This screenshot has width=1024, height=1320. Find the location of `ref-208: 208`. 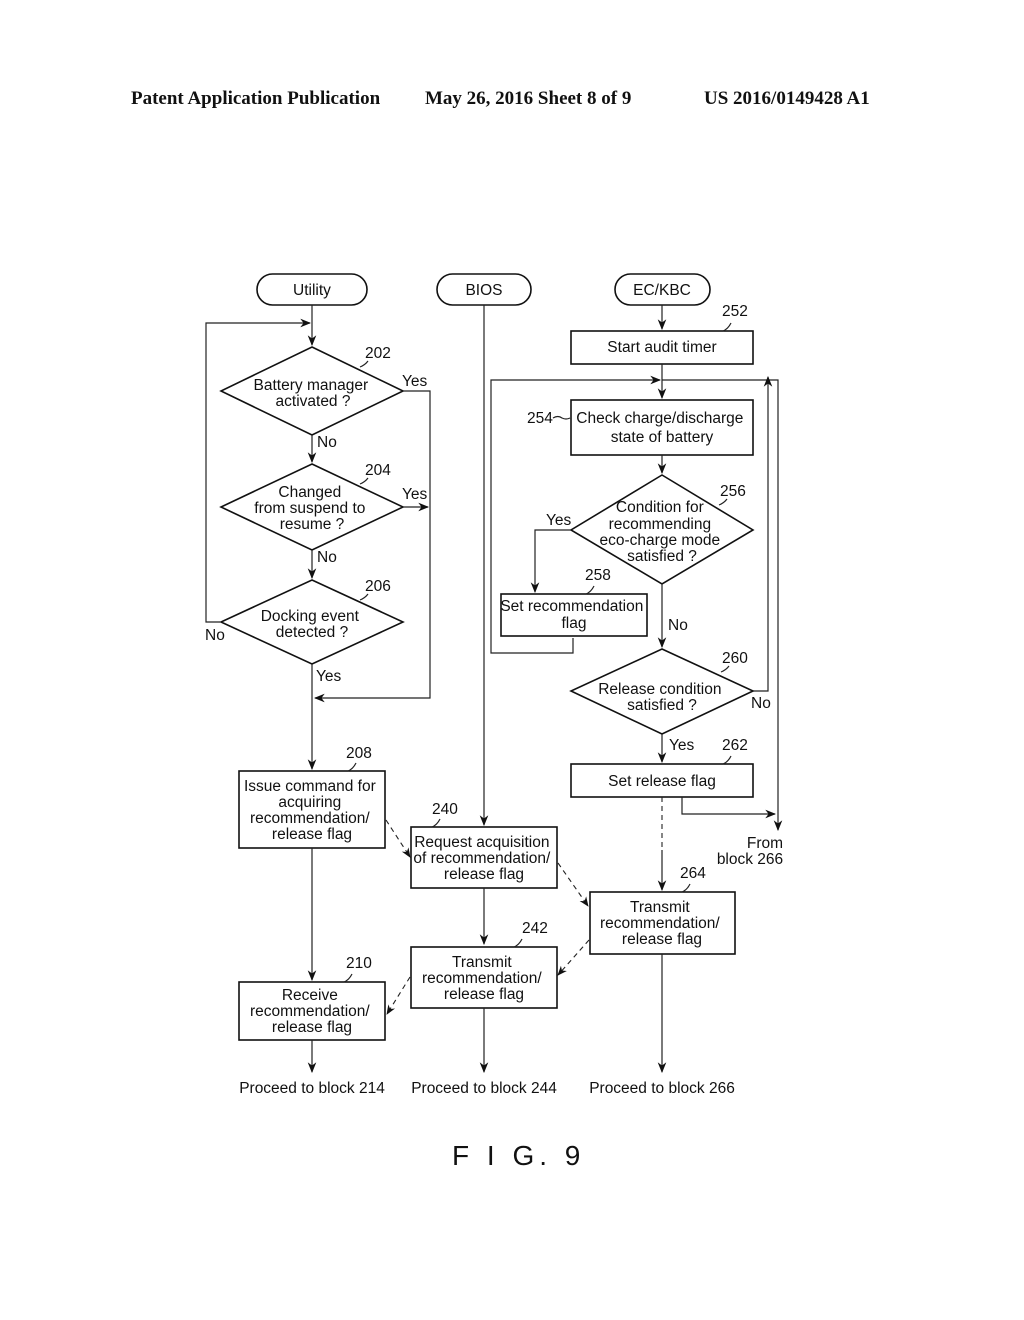

ref-208: 208 is located at coordinates (359, 753).